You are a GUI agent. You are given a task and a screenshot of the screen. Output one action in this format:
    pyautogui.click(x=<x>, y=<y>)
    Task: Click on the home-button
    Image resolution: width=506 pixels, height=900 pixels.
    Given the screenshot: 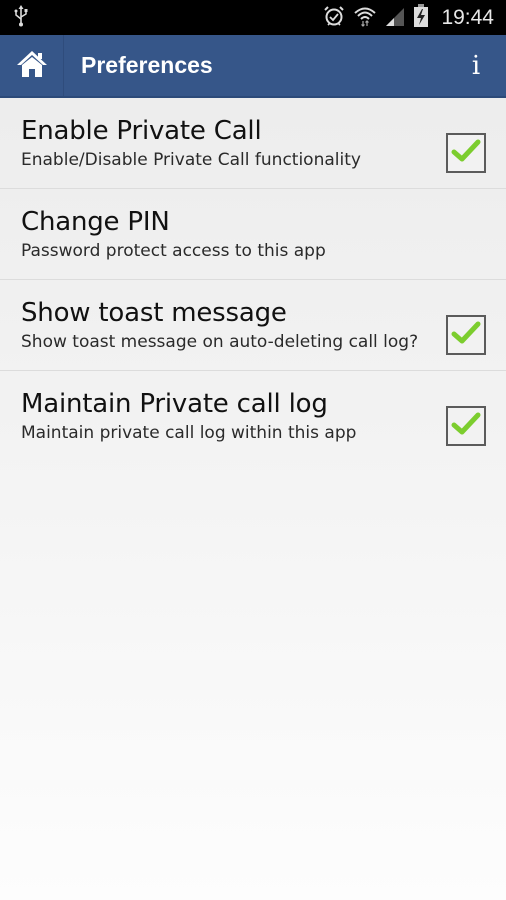 What is the action you would take?
    pyautogui.click(x=32, y=65)
    